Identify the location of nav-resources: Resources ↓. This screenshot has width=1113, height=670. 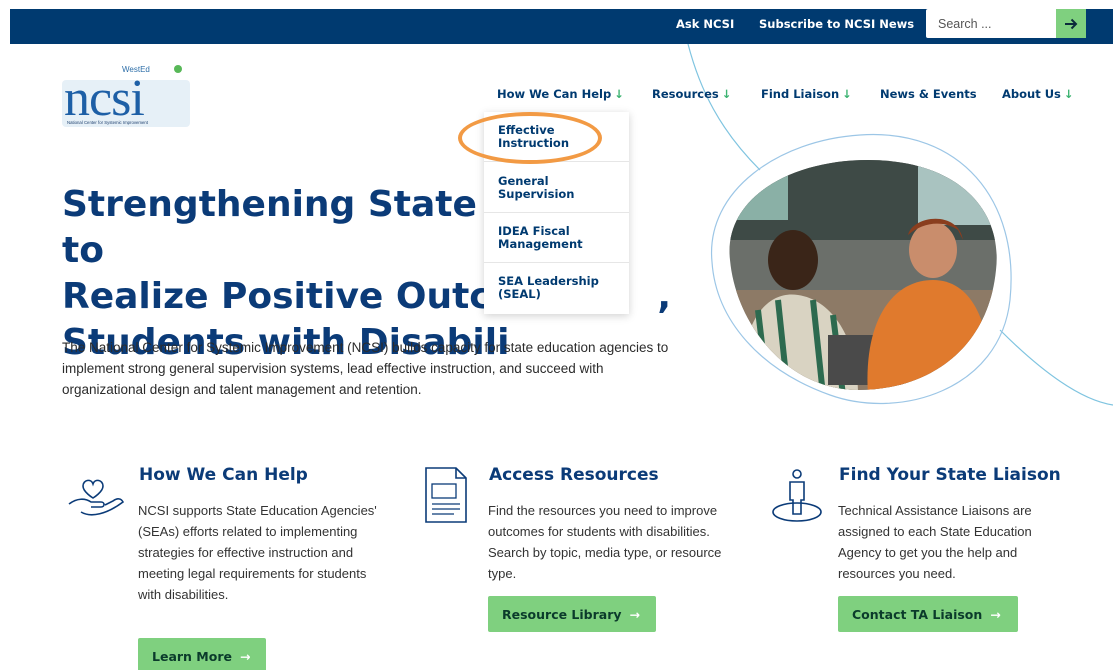
(691, 94).